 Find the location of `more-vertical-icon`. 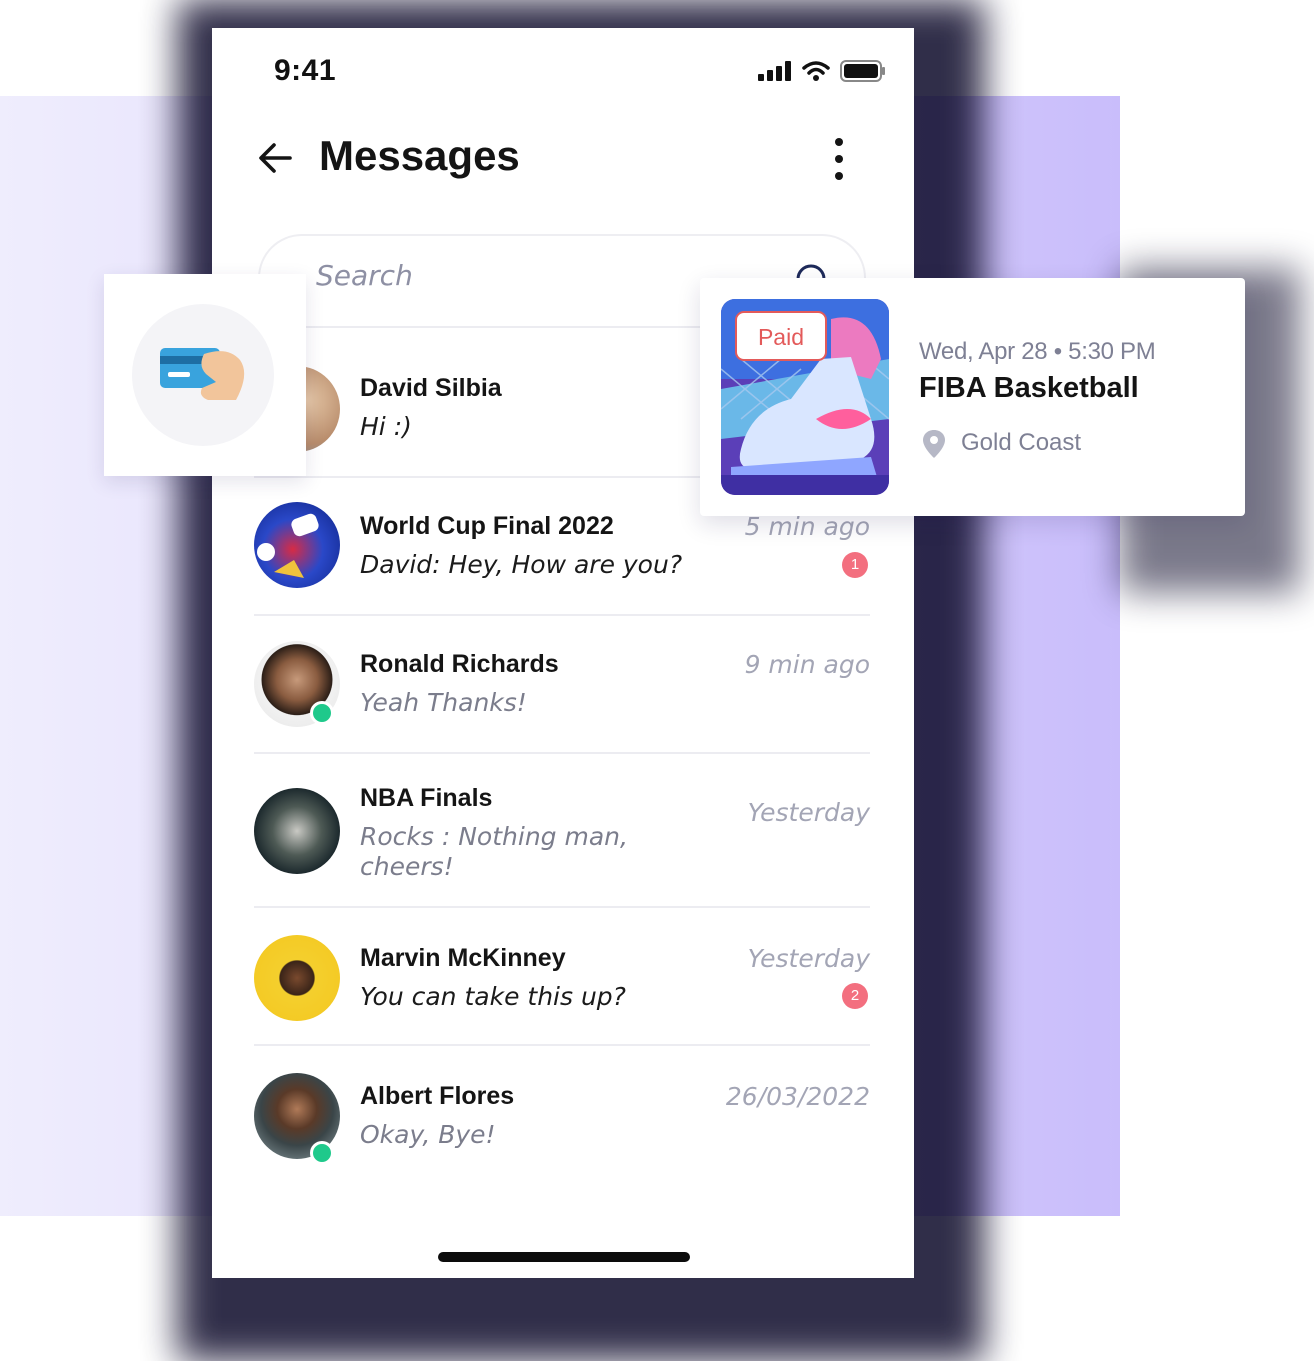

more-vertical-icon is located at coordinates (839, 159).